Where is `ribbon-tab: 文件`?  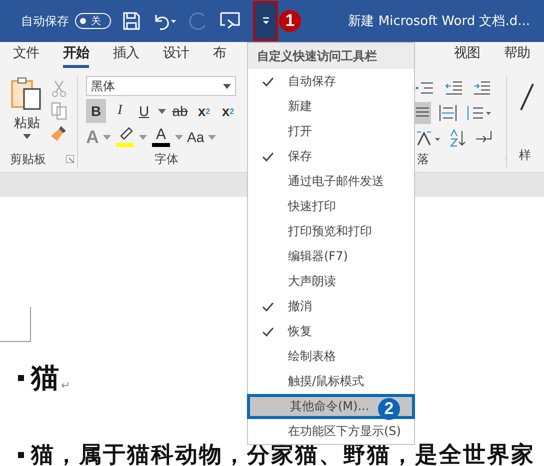 ribbon-tab: 文件 is located at coordinates (26, 56).